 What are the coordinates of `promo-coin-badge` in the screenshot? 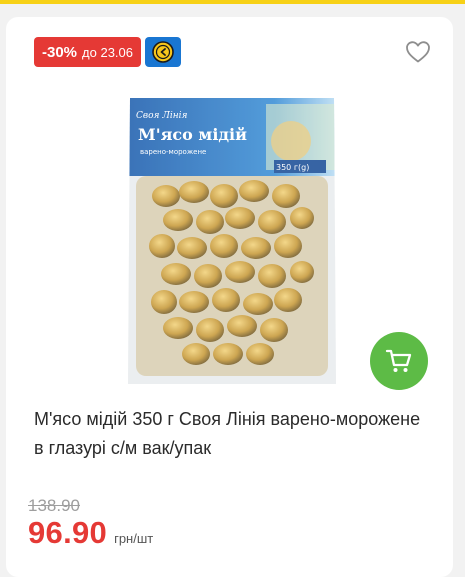 It's located at (163, 52).